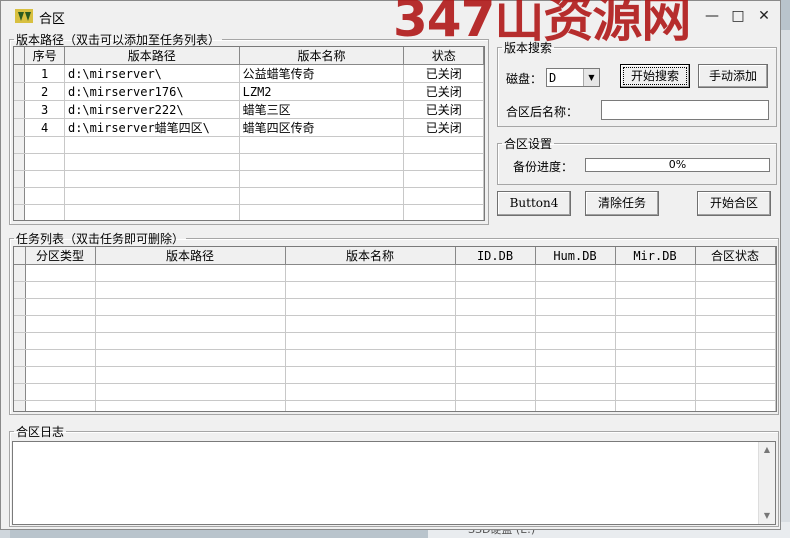 This screenshot has height=538, width=790. Describe the element at coordinates (528, 144) in the screenshot. I see `merge-settings-legend: 合区设置` at that location.